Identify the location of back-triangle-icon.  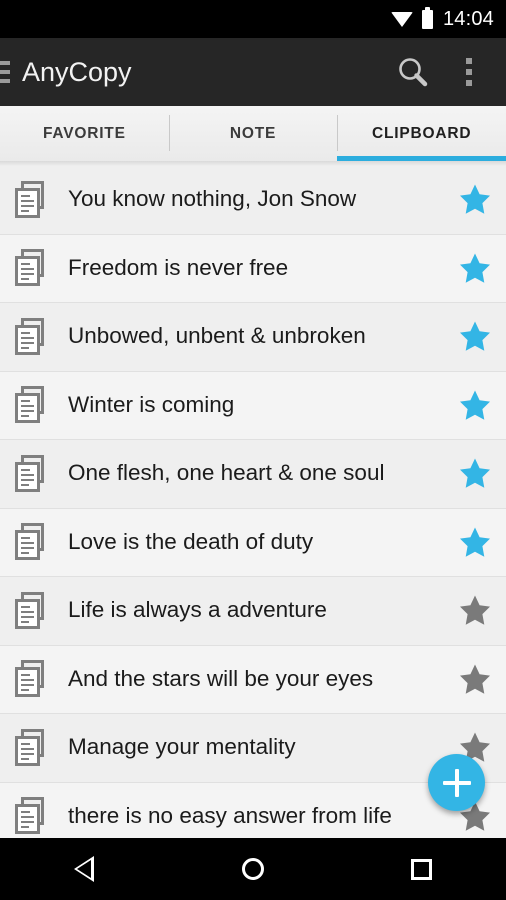
(84, 869).